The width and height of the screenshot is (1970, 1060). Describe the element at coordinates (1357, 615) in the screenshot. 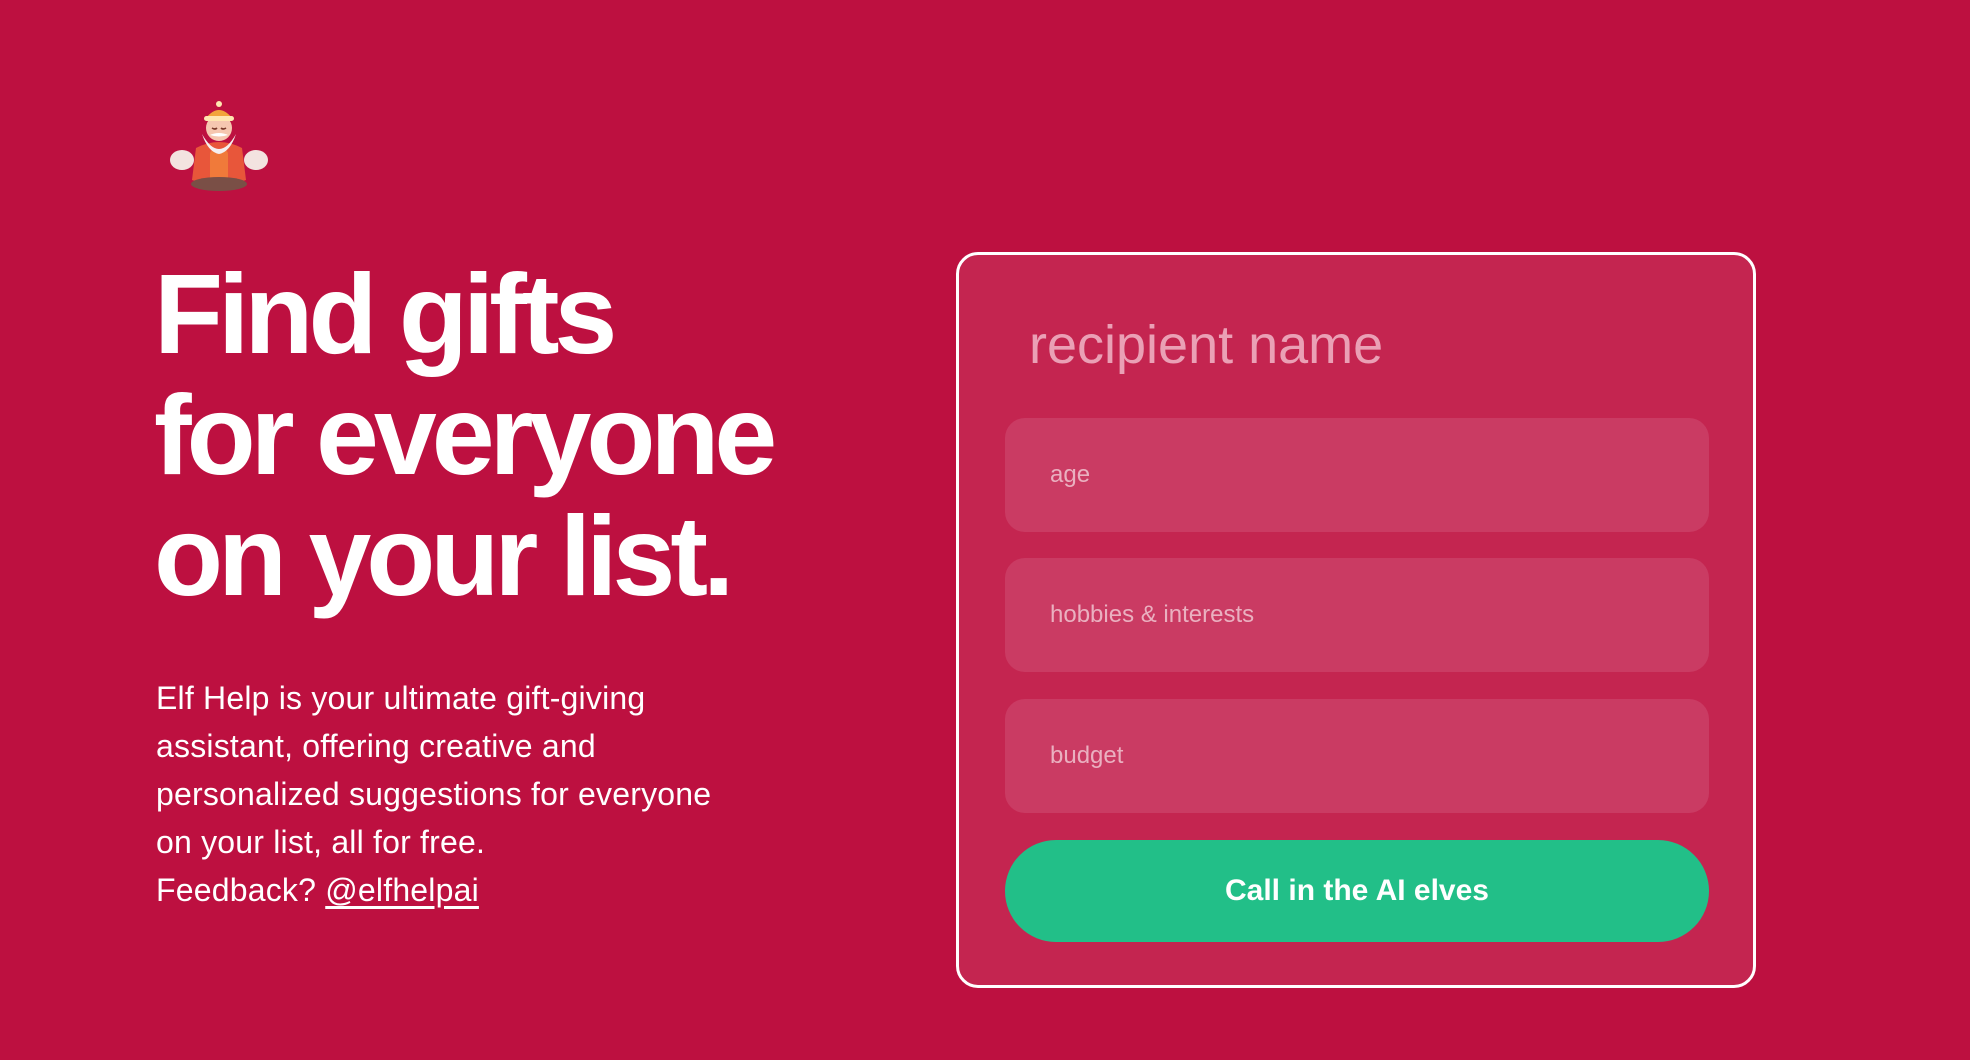

I see `hobbies-interests-input` at that location.